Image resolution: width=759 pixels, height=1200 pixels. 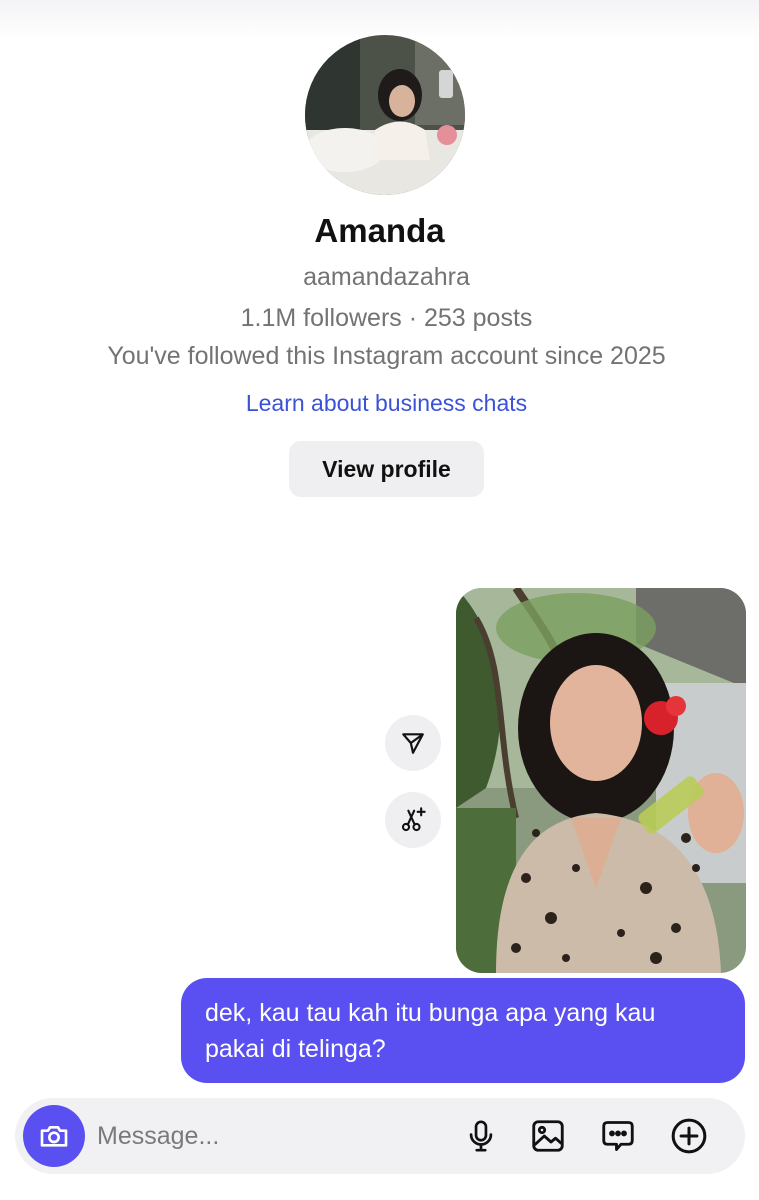 I want to click on learn-business-chats-link: Learn about business chats, so click(x=379, y=403).